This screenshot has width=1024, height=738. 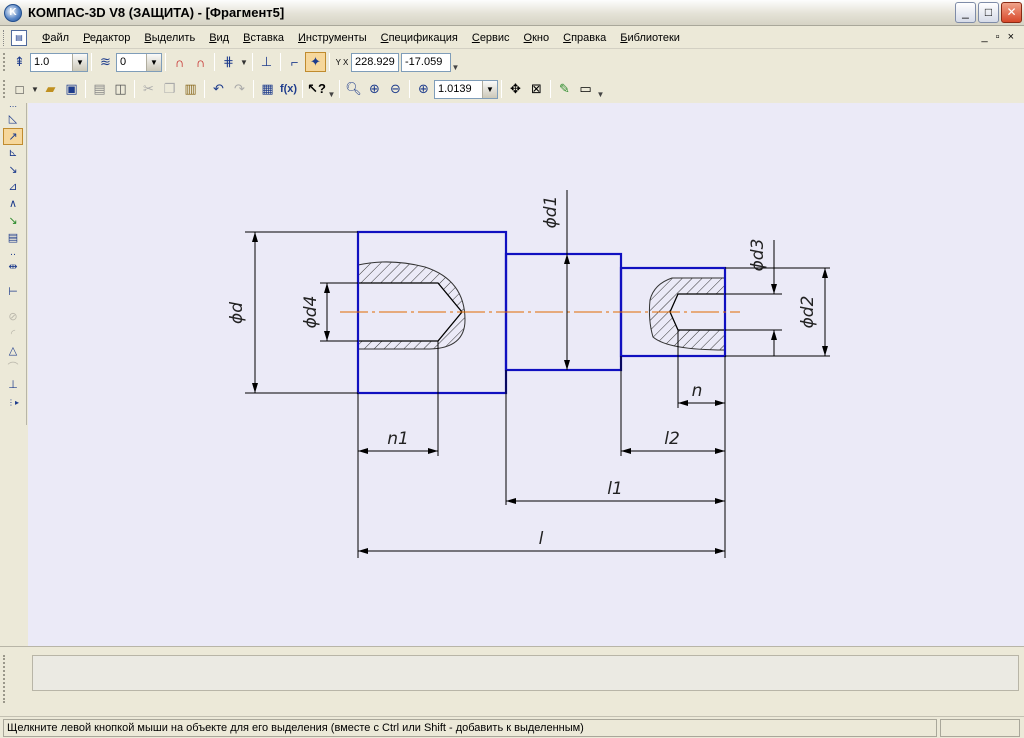 What do you see at coordinates (965, 12) in the screenshot?
I see `minimize-button: _` at bounding box center [965, 12].